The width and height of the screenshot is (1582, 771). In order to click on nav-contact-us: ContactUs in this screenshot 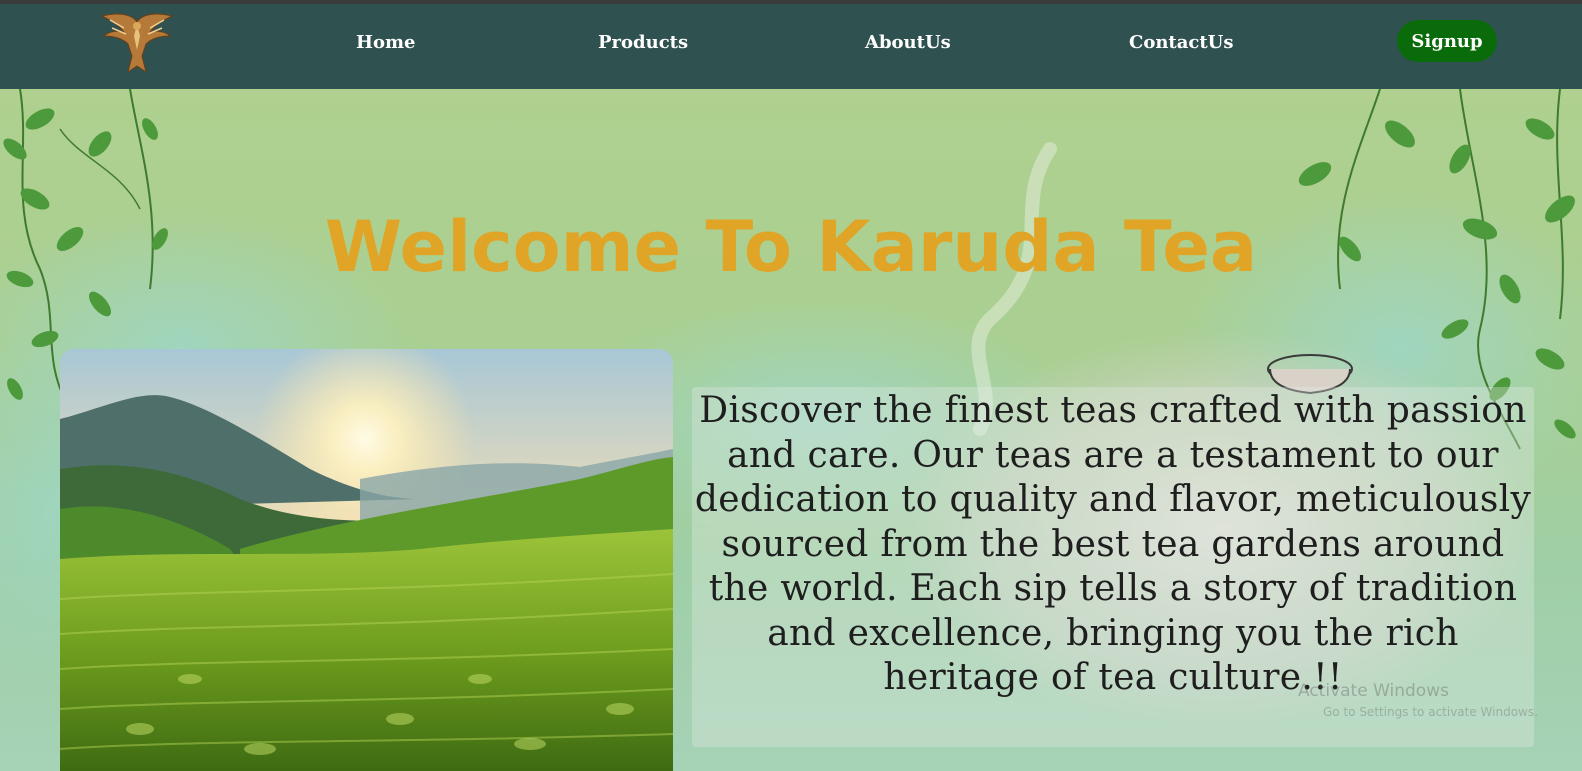, I will do `click(1181, 42)`.